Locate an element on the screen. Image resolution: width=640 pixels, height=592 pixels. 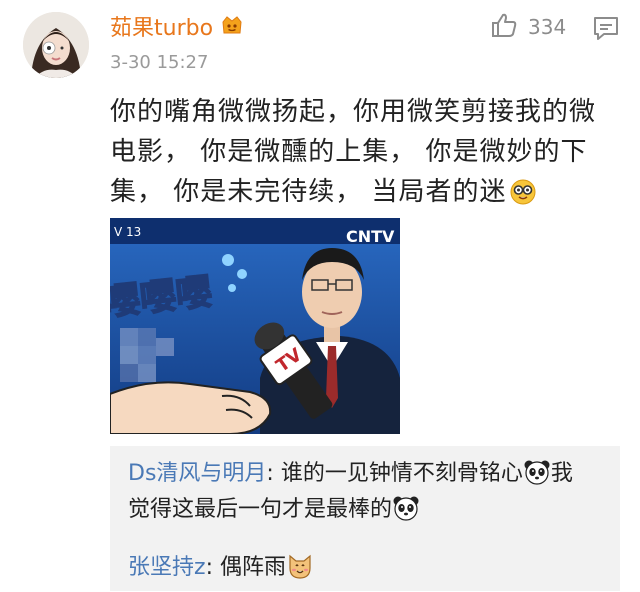
reply-text: 偶阵雨 is located at coordinates (249, 567).